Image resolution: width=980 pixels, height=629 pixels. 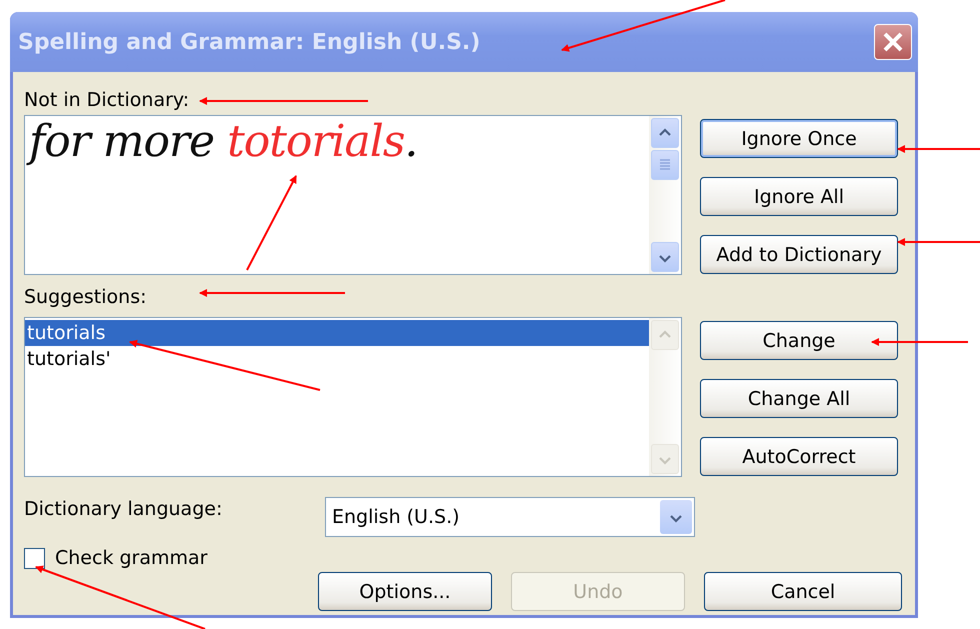 What do you see at coordinates (665, 257) in the screenshot?
I see `scroll-down-icon` at bounding box center [665, 257].